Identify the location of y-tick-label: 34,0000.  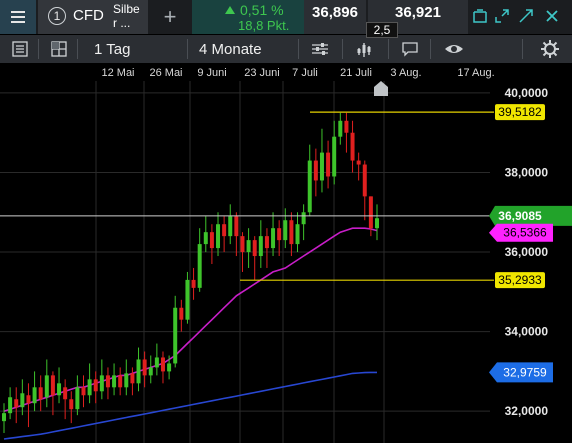
(527, 332).